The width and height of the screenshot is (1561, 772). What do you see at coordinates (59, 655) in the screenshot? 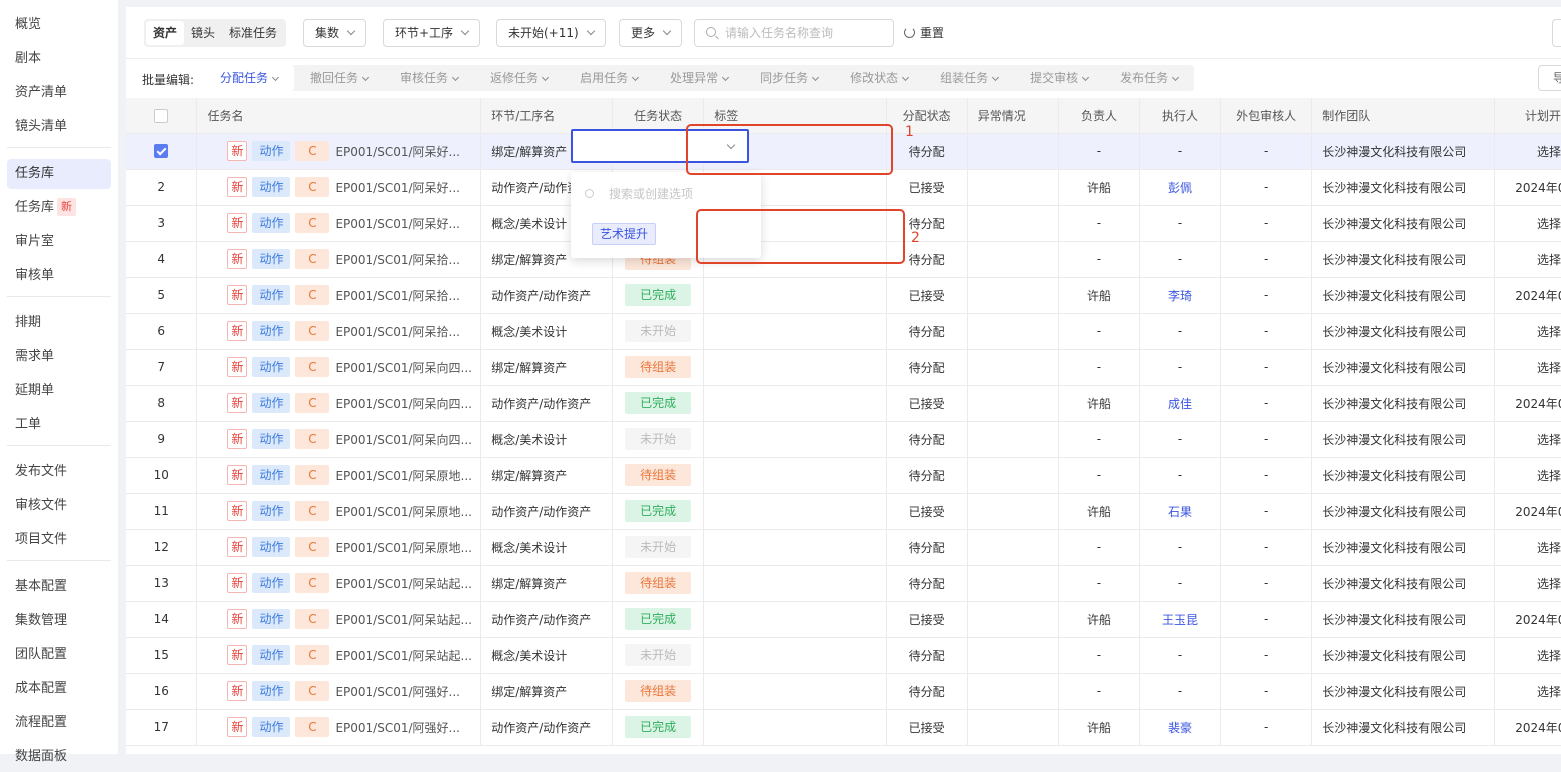
I see `sidebar-item: 团队配置` at bounding box center [59, 655].